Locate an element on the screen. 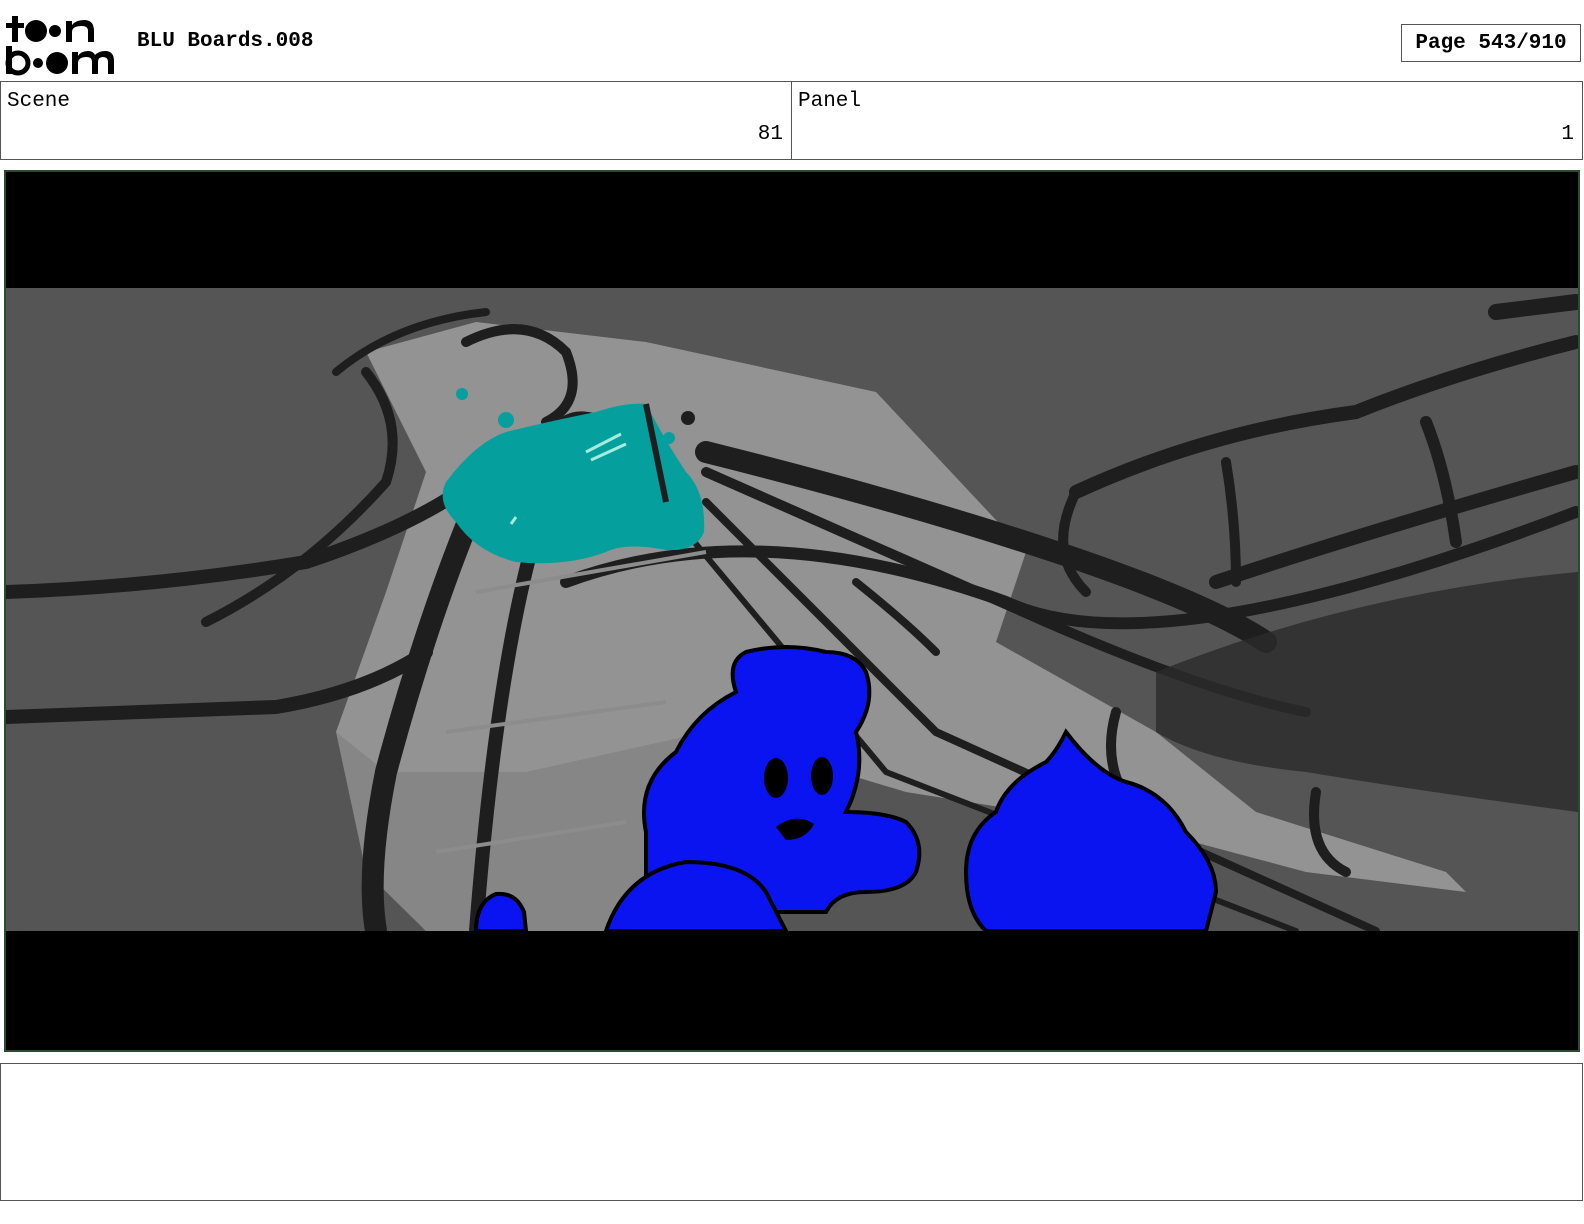 This screenshot has width=1584, height=1224. panel-number: 1 is located at coordinates (1567, 134).